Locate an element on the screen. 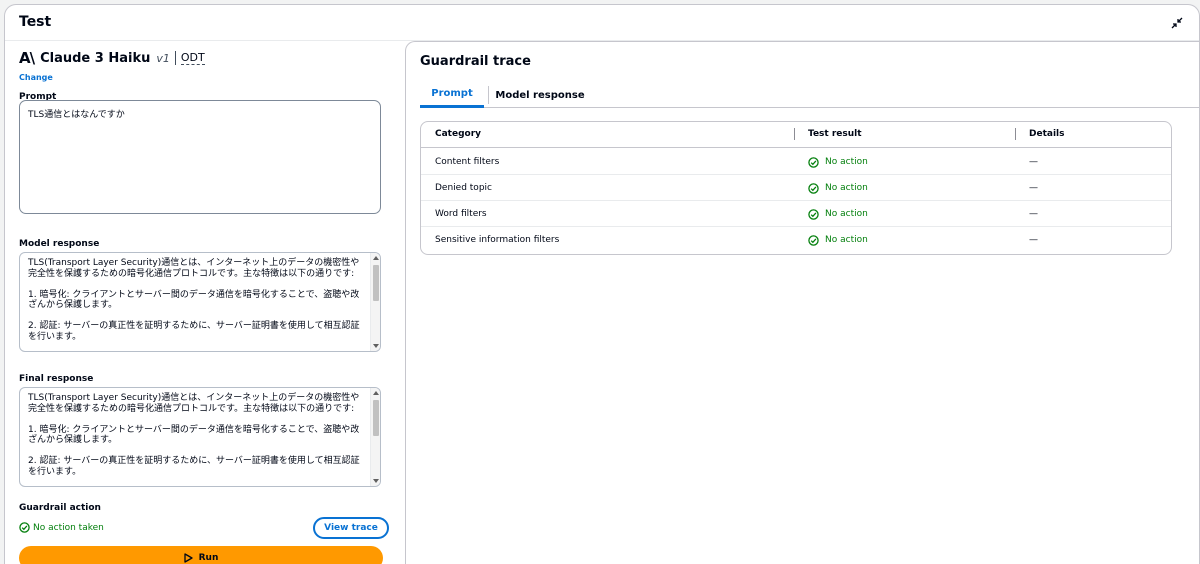  row-category: Denied topic is located at coordinates (463, 188).